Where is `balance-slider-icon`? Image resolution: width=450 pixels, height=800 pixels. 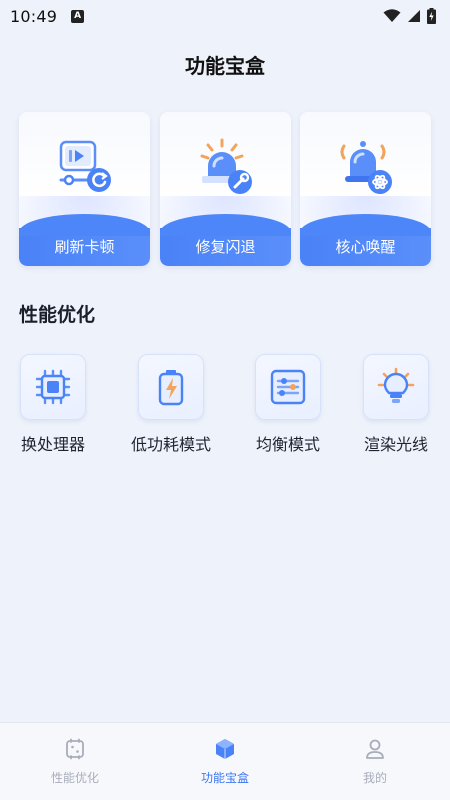 balance-slider-icon is located at coordinates (288, 387).